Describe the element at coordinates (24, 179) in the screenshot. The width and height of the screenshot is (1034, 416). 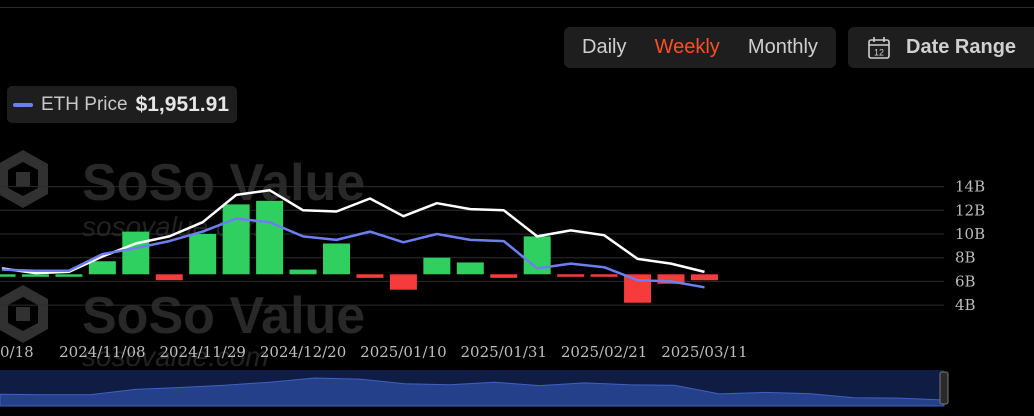
I see `watermark-logo-icon` at that location.